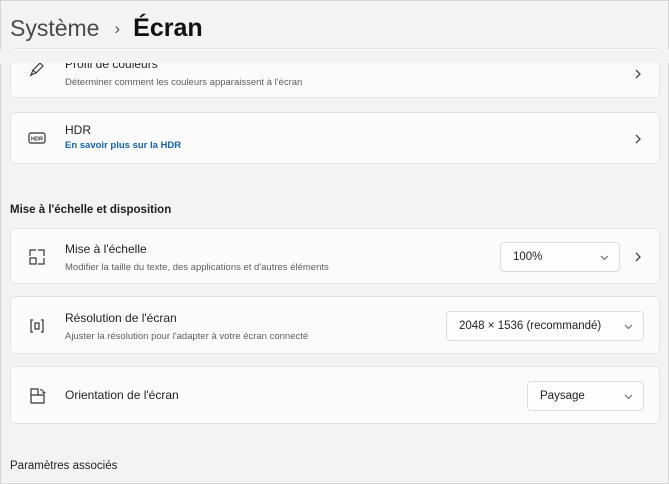 The height and width of the screenshot is (484, 669). Describe the element at coordinates (335, 138) in the screenshot. I see `hdr-card: HDR HDR En savoir plus sur la HDR` at that location.